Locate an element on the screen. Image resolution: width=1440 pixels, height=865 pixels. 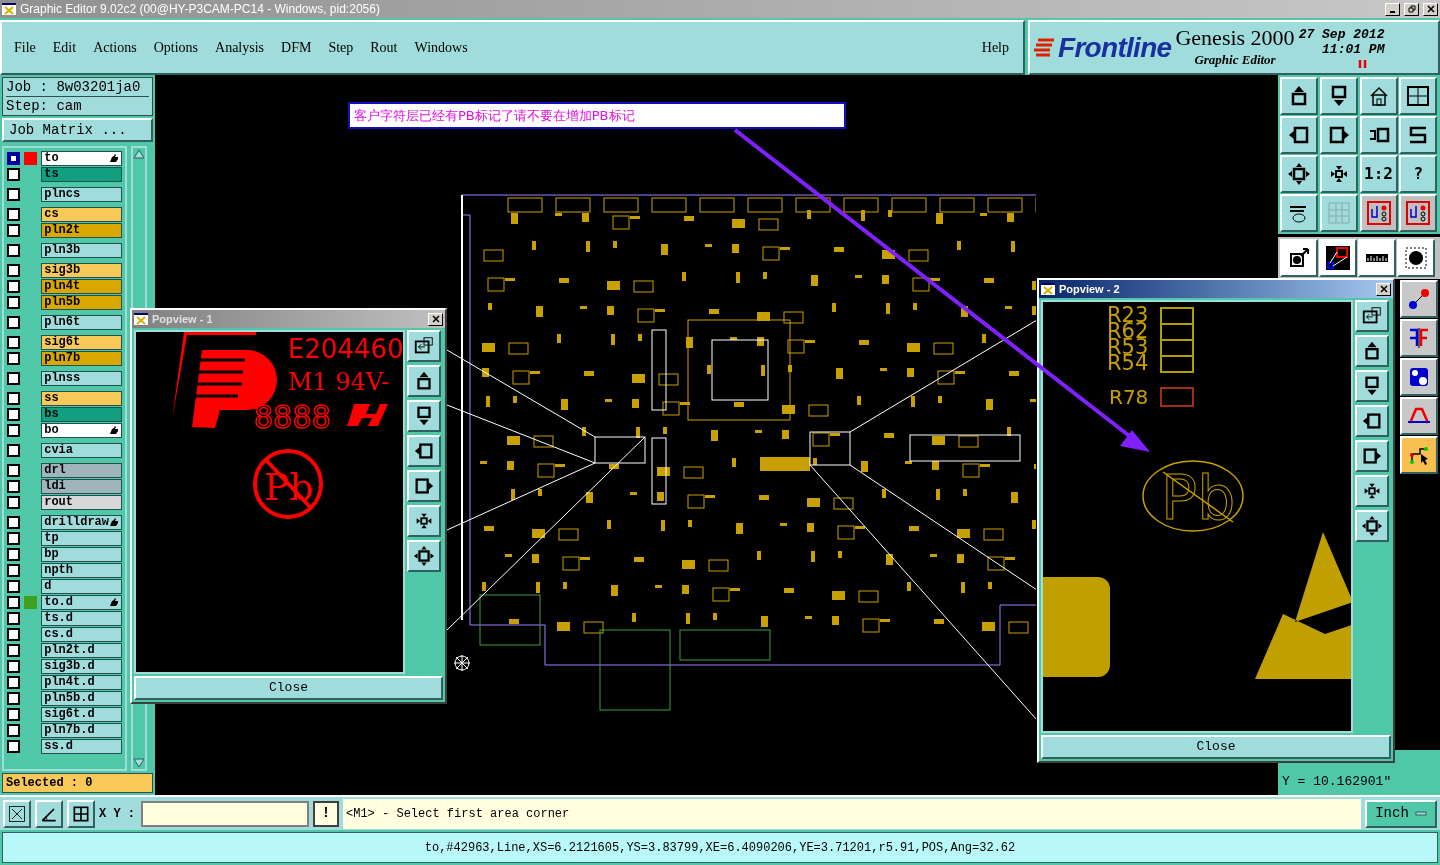
layer-cell: sig6t is located at coordinates (81, 342).